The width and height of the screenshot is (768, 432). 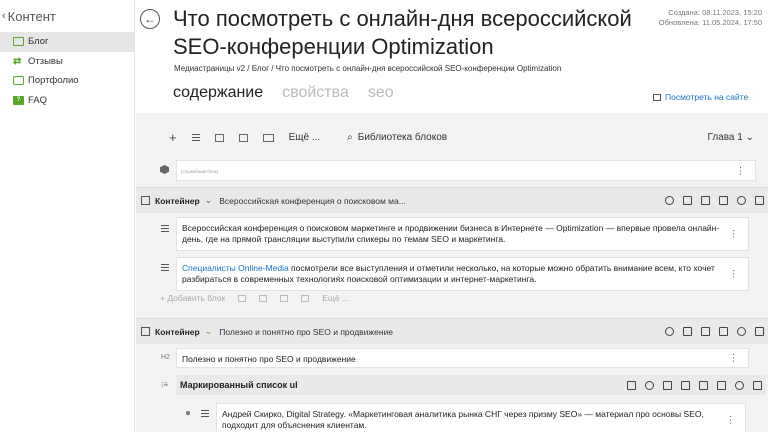 What do you see at coordinates (18, 42) in the screenshot?
I see `blog-icon` at bounding box center [18, 42].